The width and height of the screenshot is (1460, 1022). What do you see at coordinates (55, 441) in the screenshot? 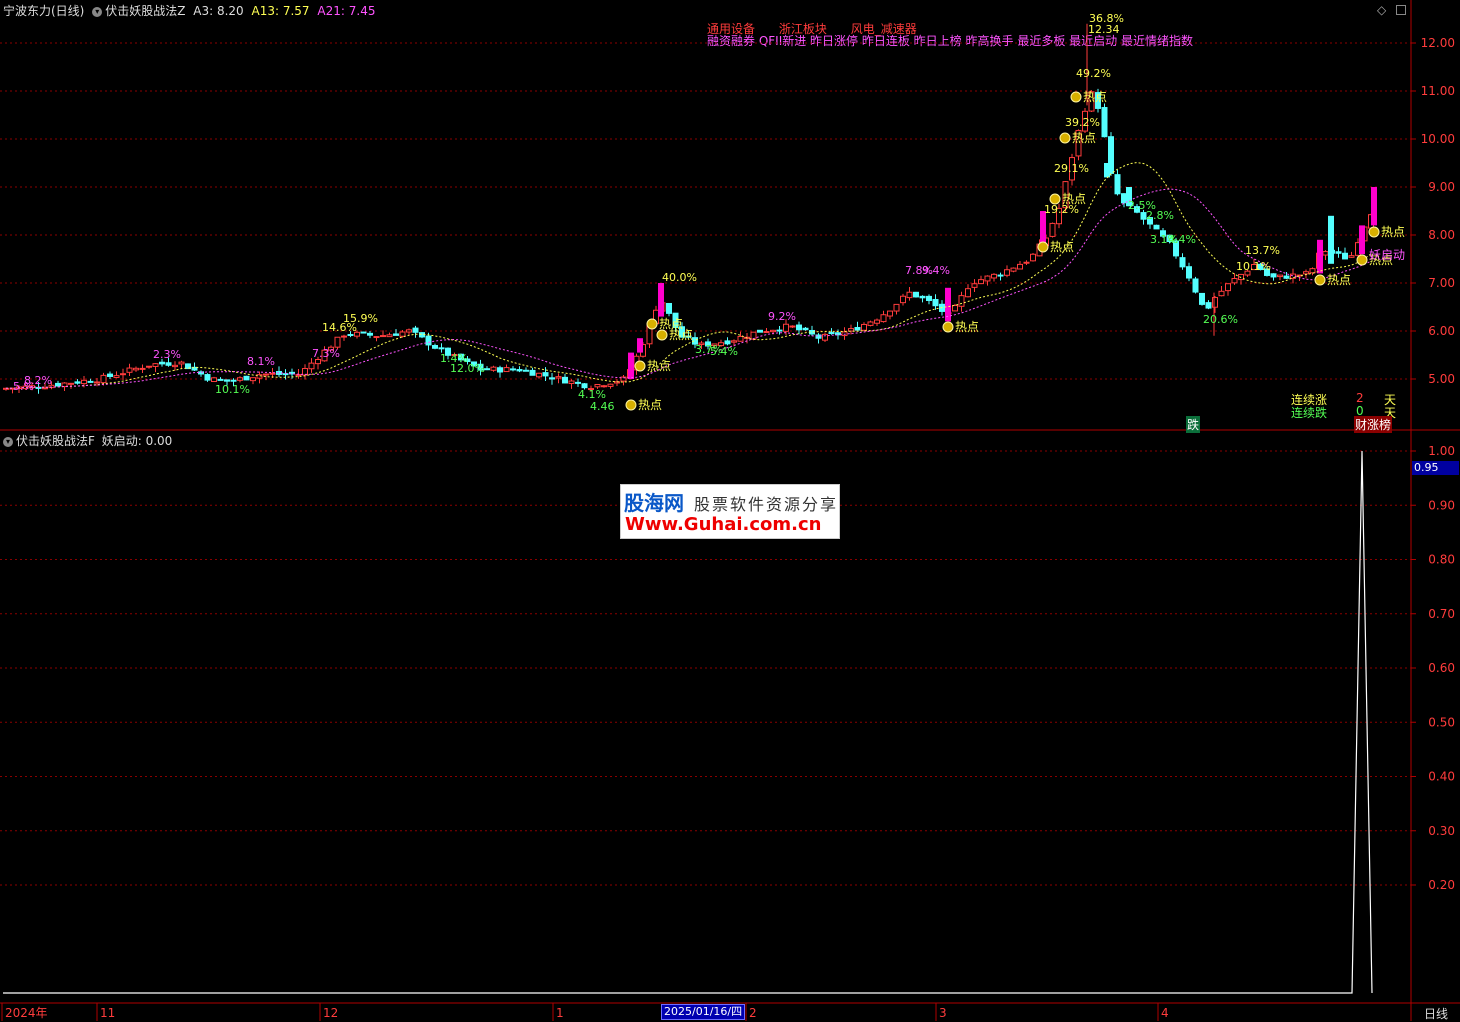
I see `sub-indicator-name: 伏击妖股战法F` at bounding box center [55, 441].